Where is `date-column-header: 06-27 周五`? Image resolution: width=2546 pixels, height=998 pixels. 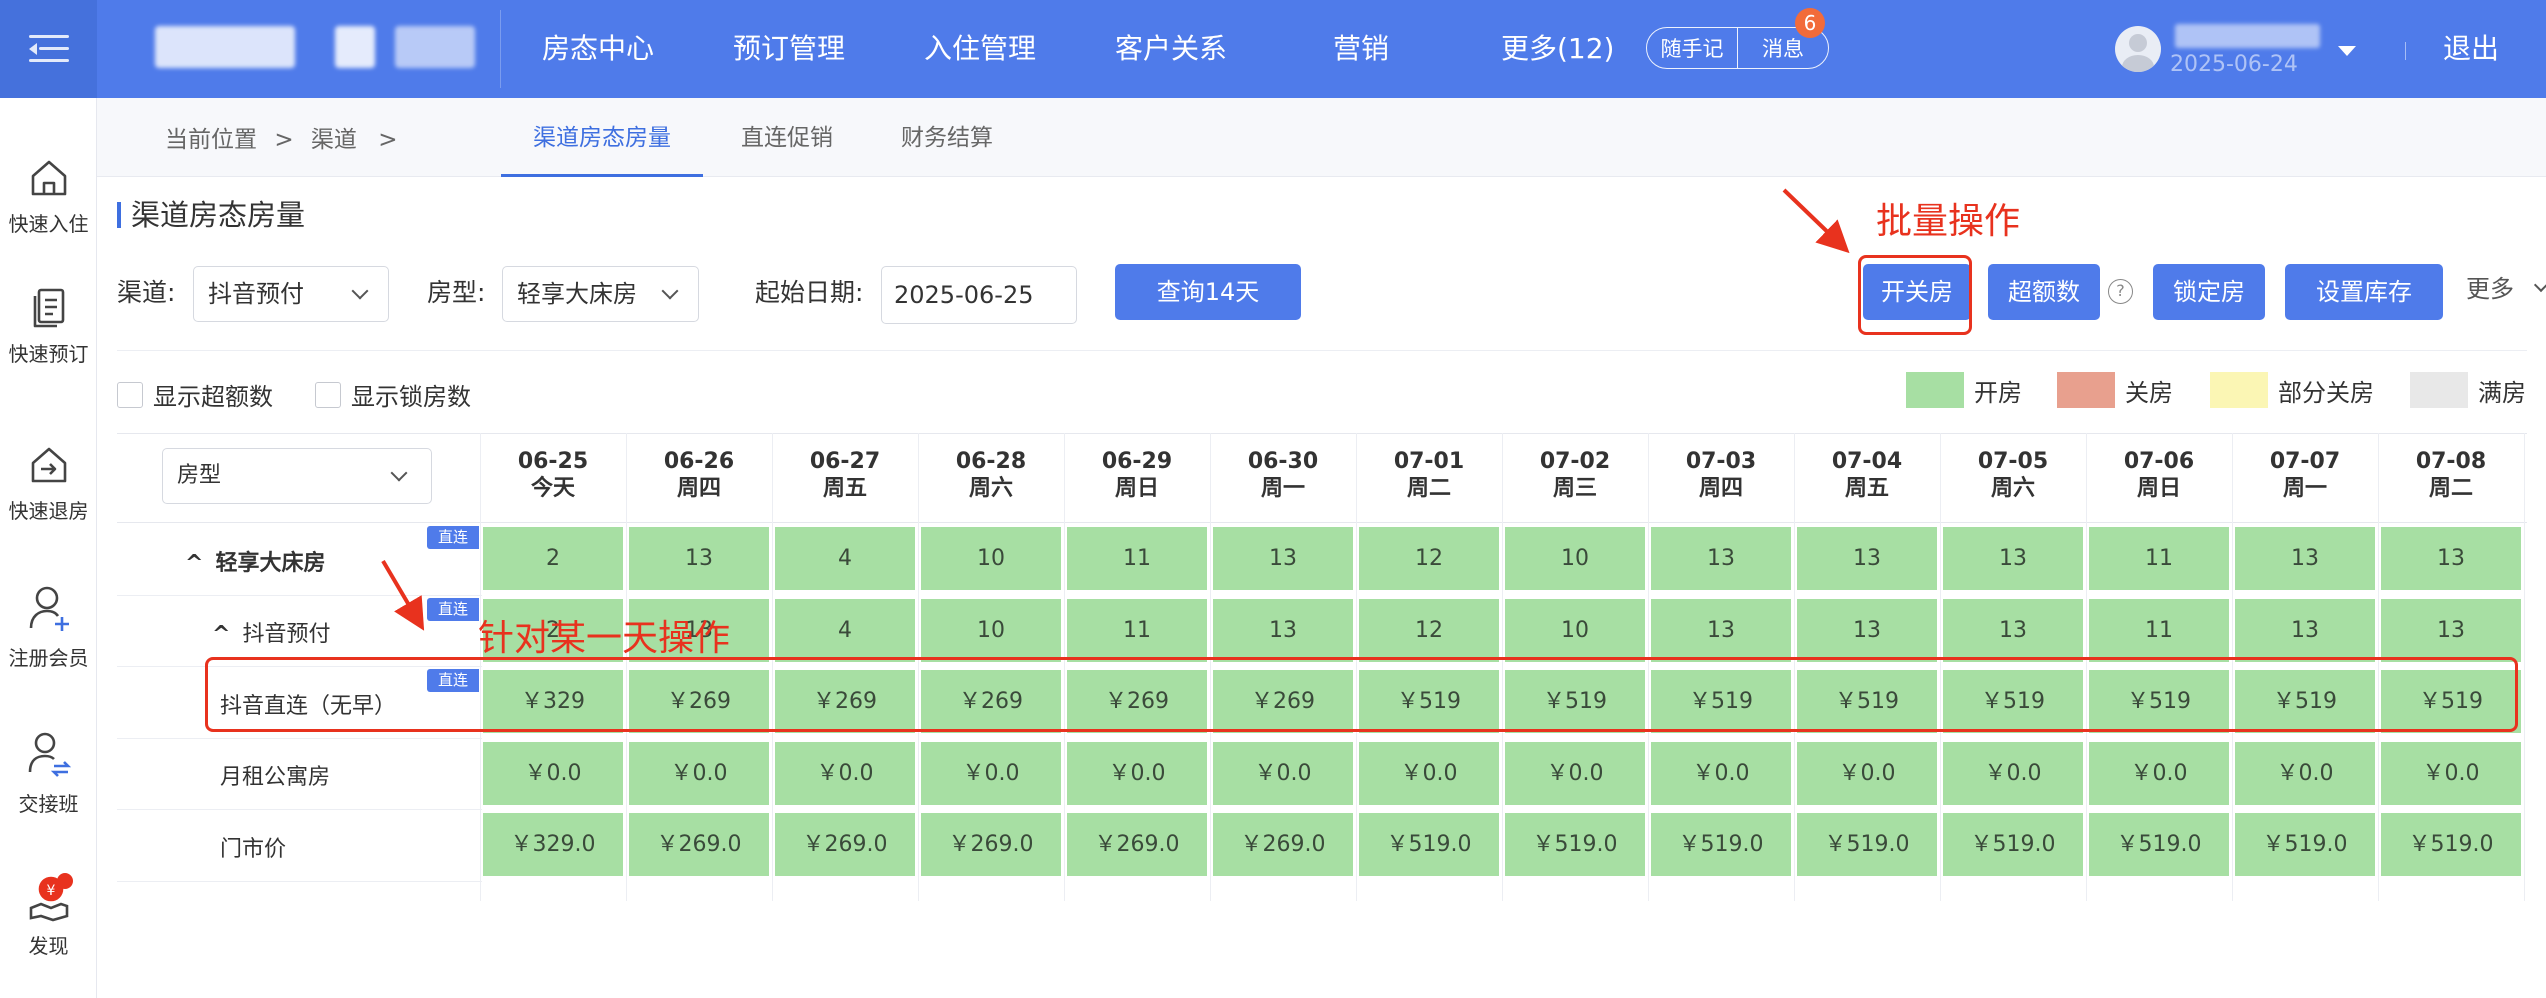
date-column-header: 06-27 周五 is located at coordinates (845, 478).